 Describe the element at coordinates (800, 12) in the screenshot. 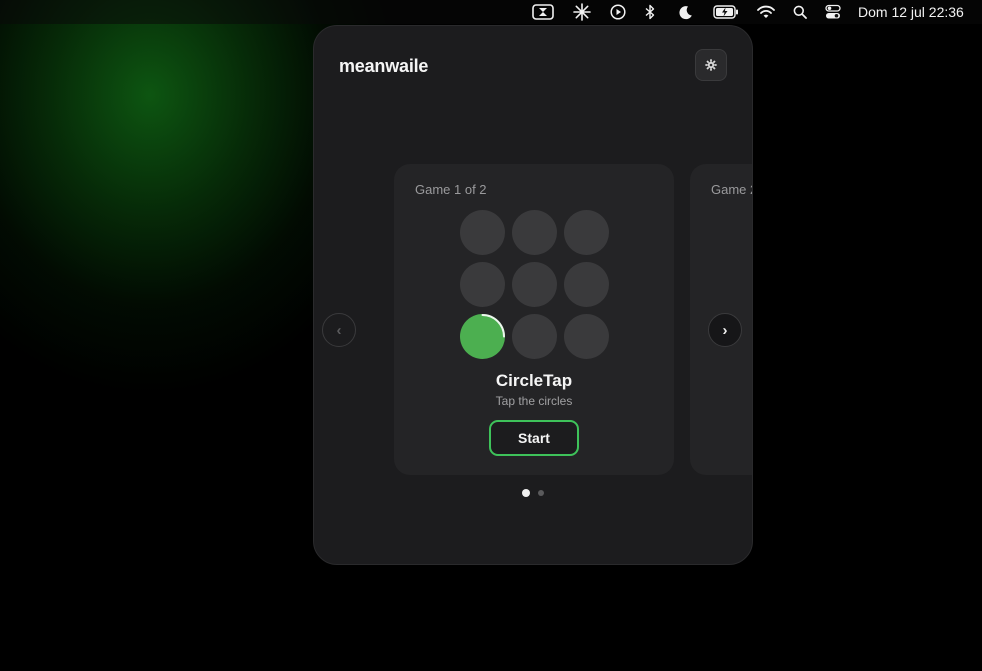

I see `search-icon` at that location.